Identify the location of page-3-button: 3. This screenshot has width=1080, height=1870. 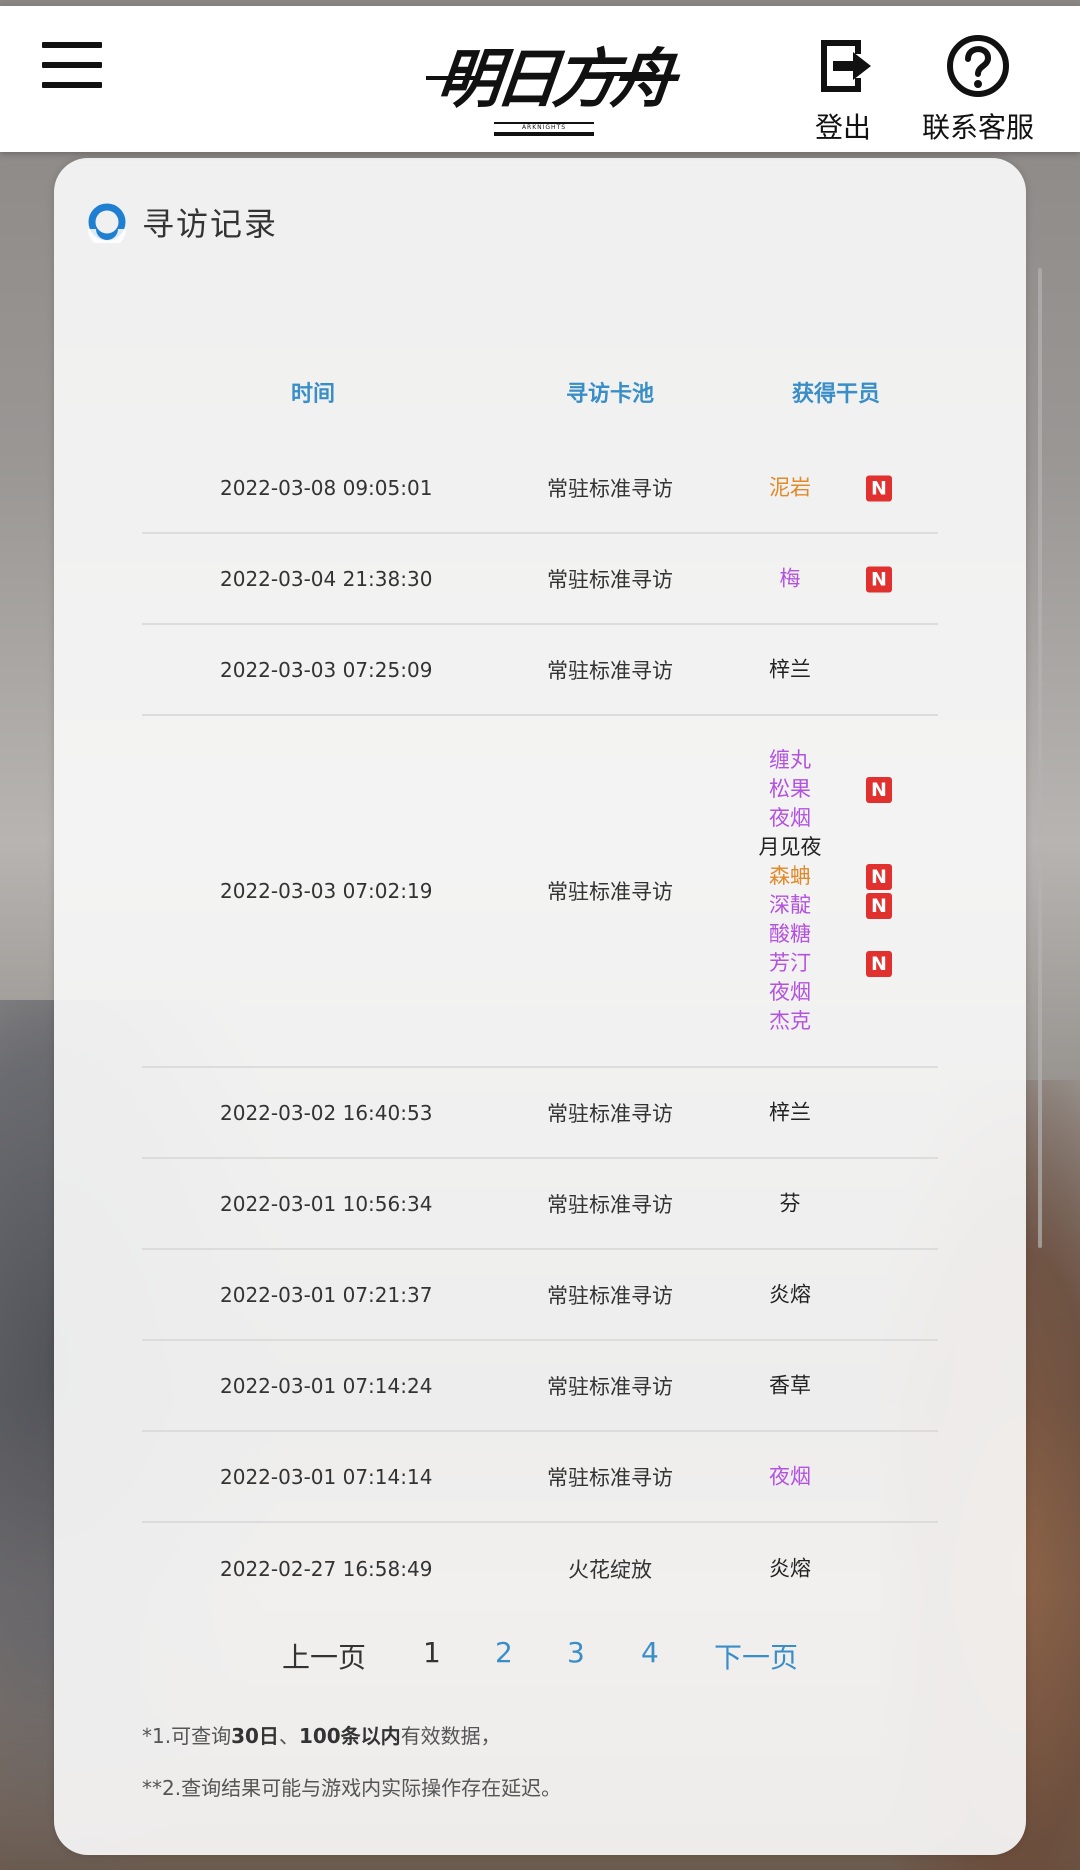
(576, 1652).